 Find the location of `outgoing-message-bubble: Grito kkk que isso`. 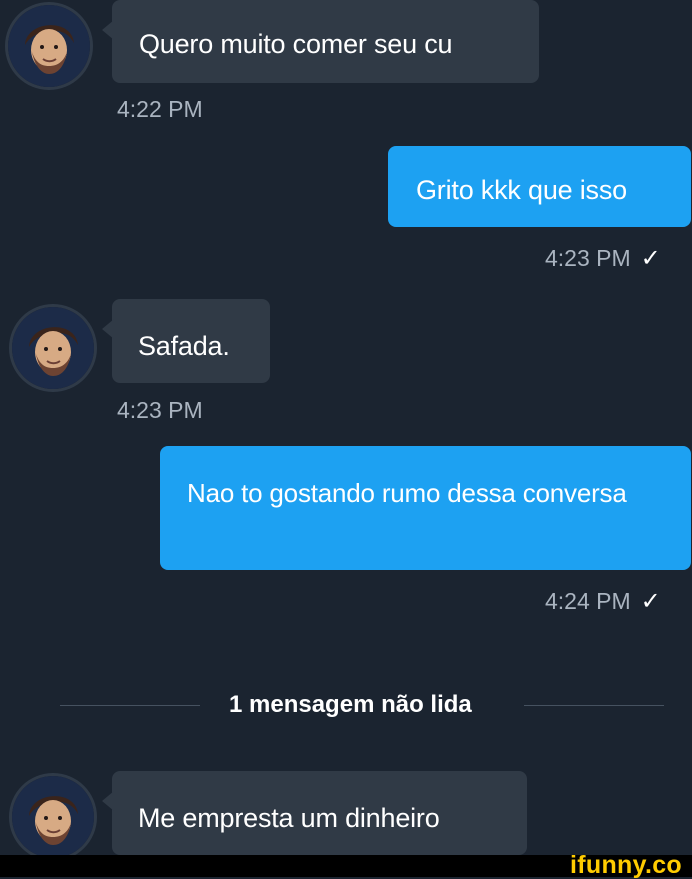

outgoing-message-bubble: Grito kkk que isso is located at coordinates (539, 186).